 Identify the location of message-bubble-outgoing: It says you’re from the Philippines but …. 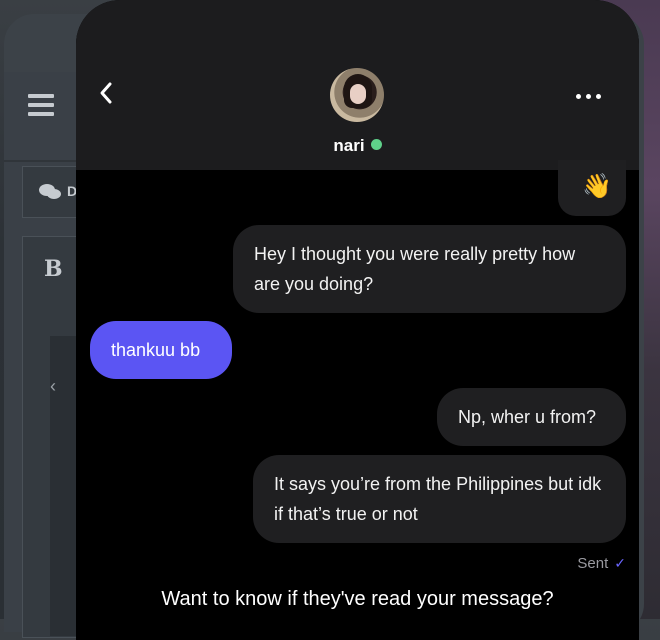
(439, 499).